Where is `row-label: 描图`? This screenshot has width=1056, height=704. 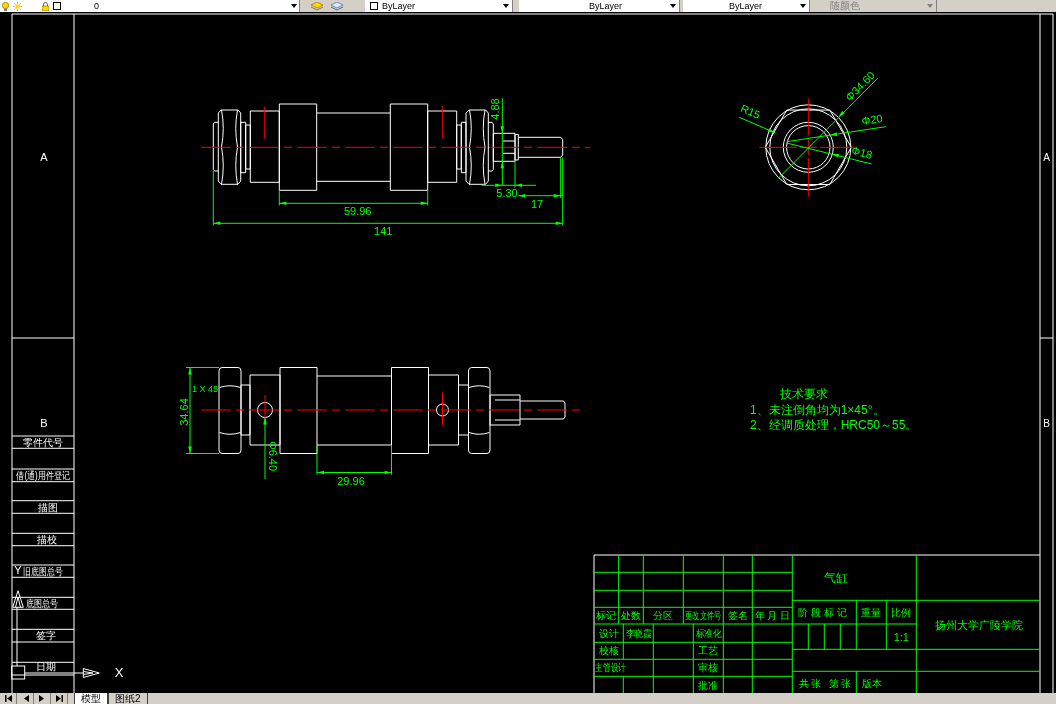
row-label: 描图 is located at coordinates (47, 507).